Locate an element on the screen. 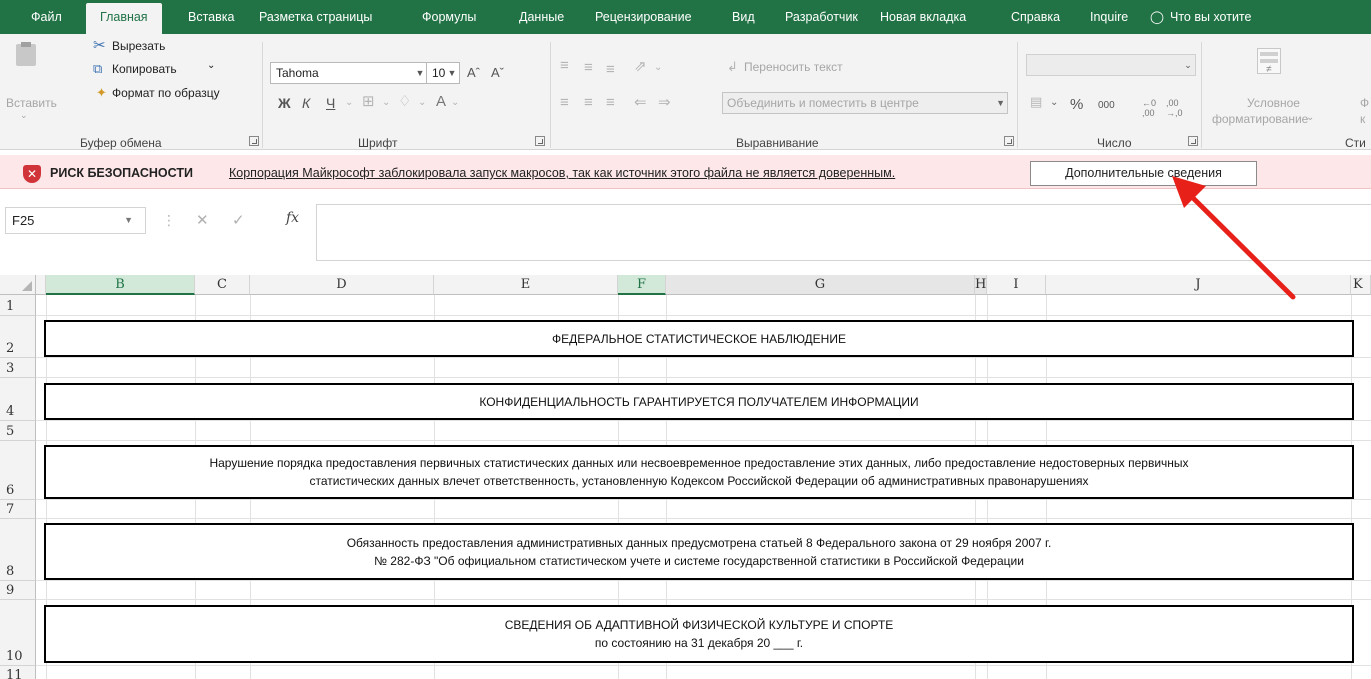 This screenshot has width=1371, height=679. column-header-e: E is located at coordinates (526, 285).